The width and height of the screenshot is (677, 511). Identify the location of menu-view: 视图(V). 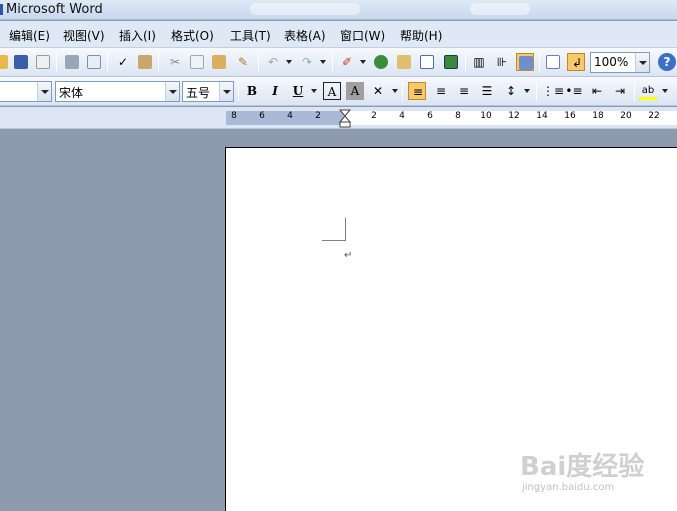
(84, 35).